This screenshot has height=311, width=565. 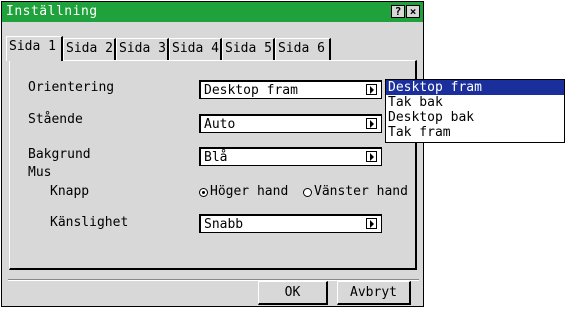 I want to click on help-button: ?, so click(x=398, y=11).